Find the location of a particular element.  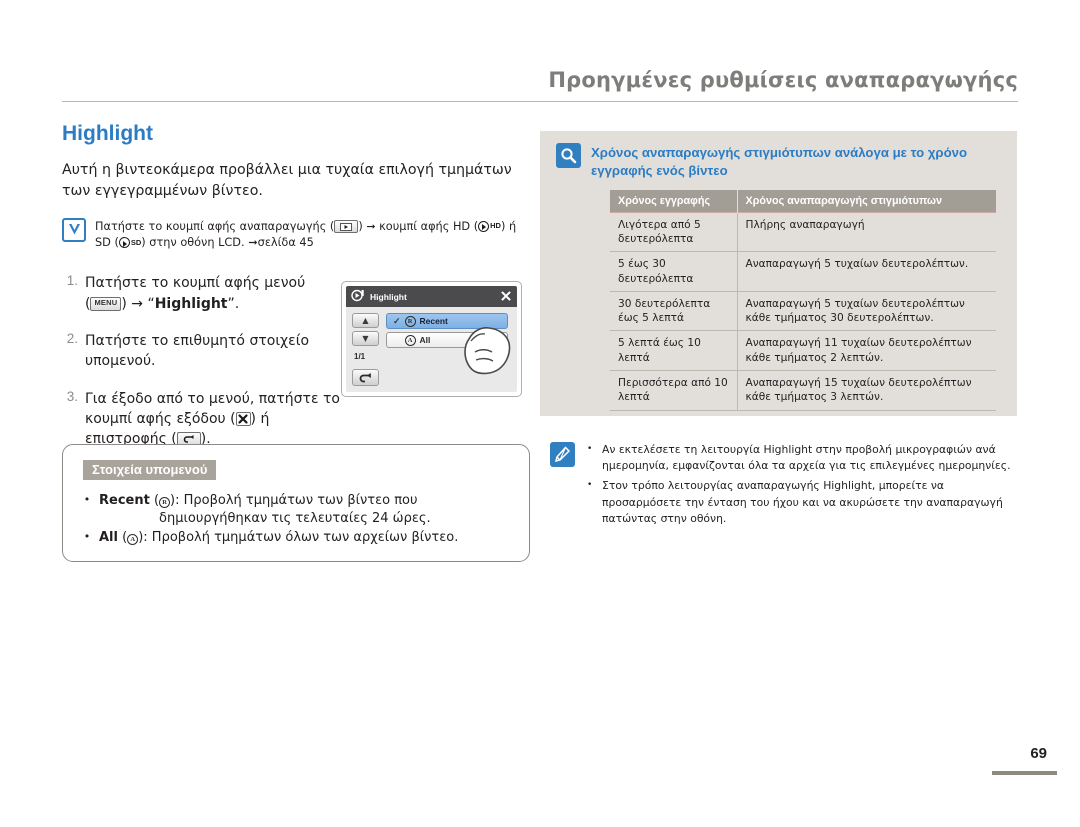

table-cell-highlight-time: Πλήρης αναπαραγωγή is located at coordinates (866, 232).